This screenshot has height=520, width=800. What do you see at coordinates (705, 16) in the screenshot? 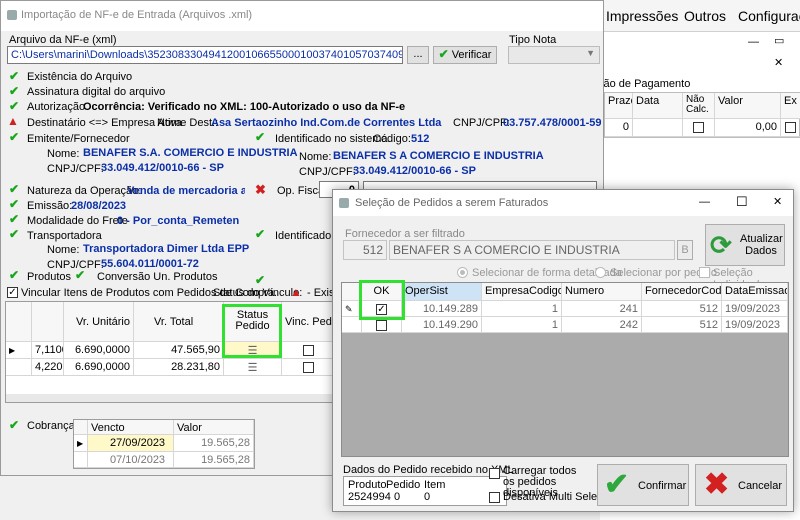
I see `menu-outros: Outros` at bounding box center [705, 16].